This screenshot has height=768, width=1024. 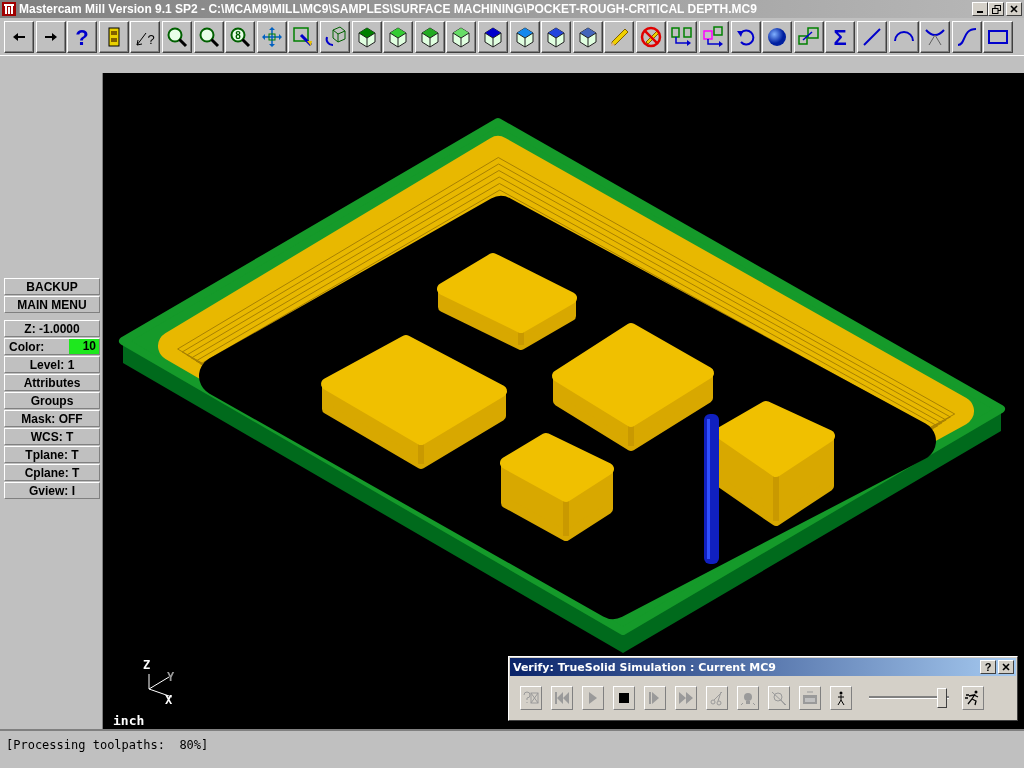 What do you see at coordinates (52, 490) in the screenshot?
I see `menu-button: Gview: I` at bounding box center [52, 490].